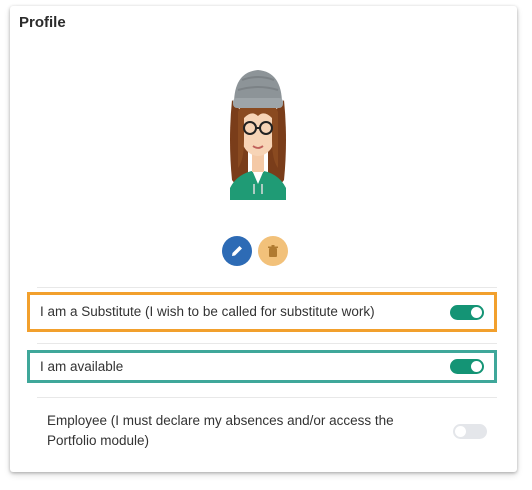 The image size is (532, 490). Describe the element at coordinates (467, 312) in the screenshot. I see `substitute-toggle` at that location.